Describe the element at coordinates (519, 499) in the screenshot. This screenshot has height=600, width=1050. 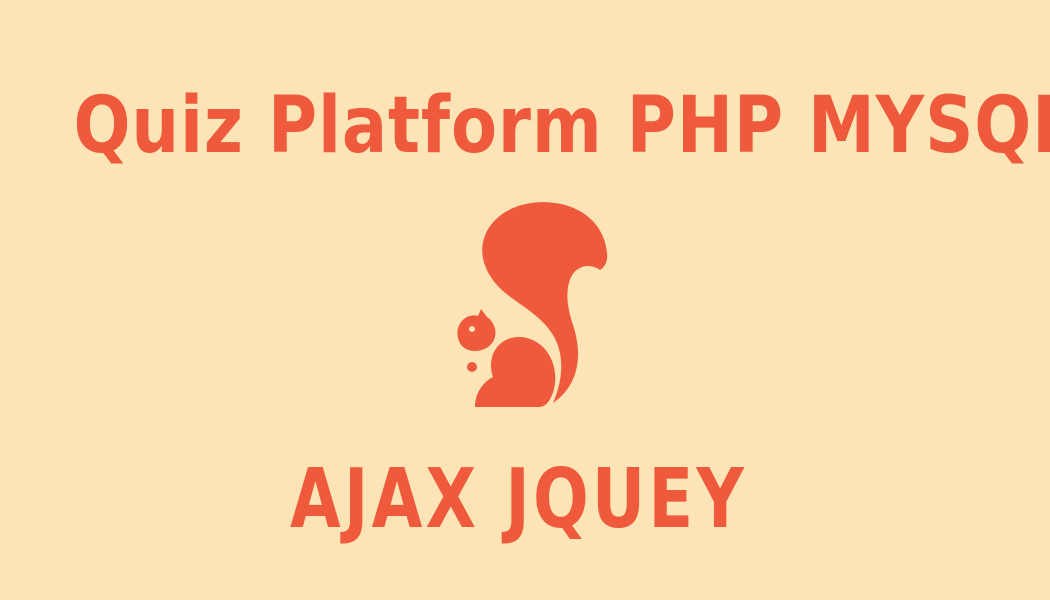
I see `banner-subtitle: AJAX JQUEY` at that location.